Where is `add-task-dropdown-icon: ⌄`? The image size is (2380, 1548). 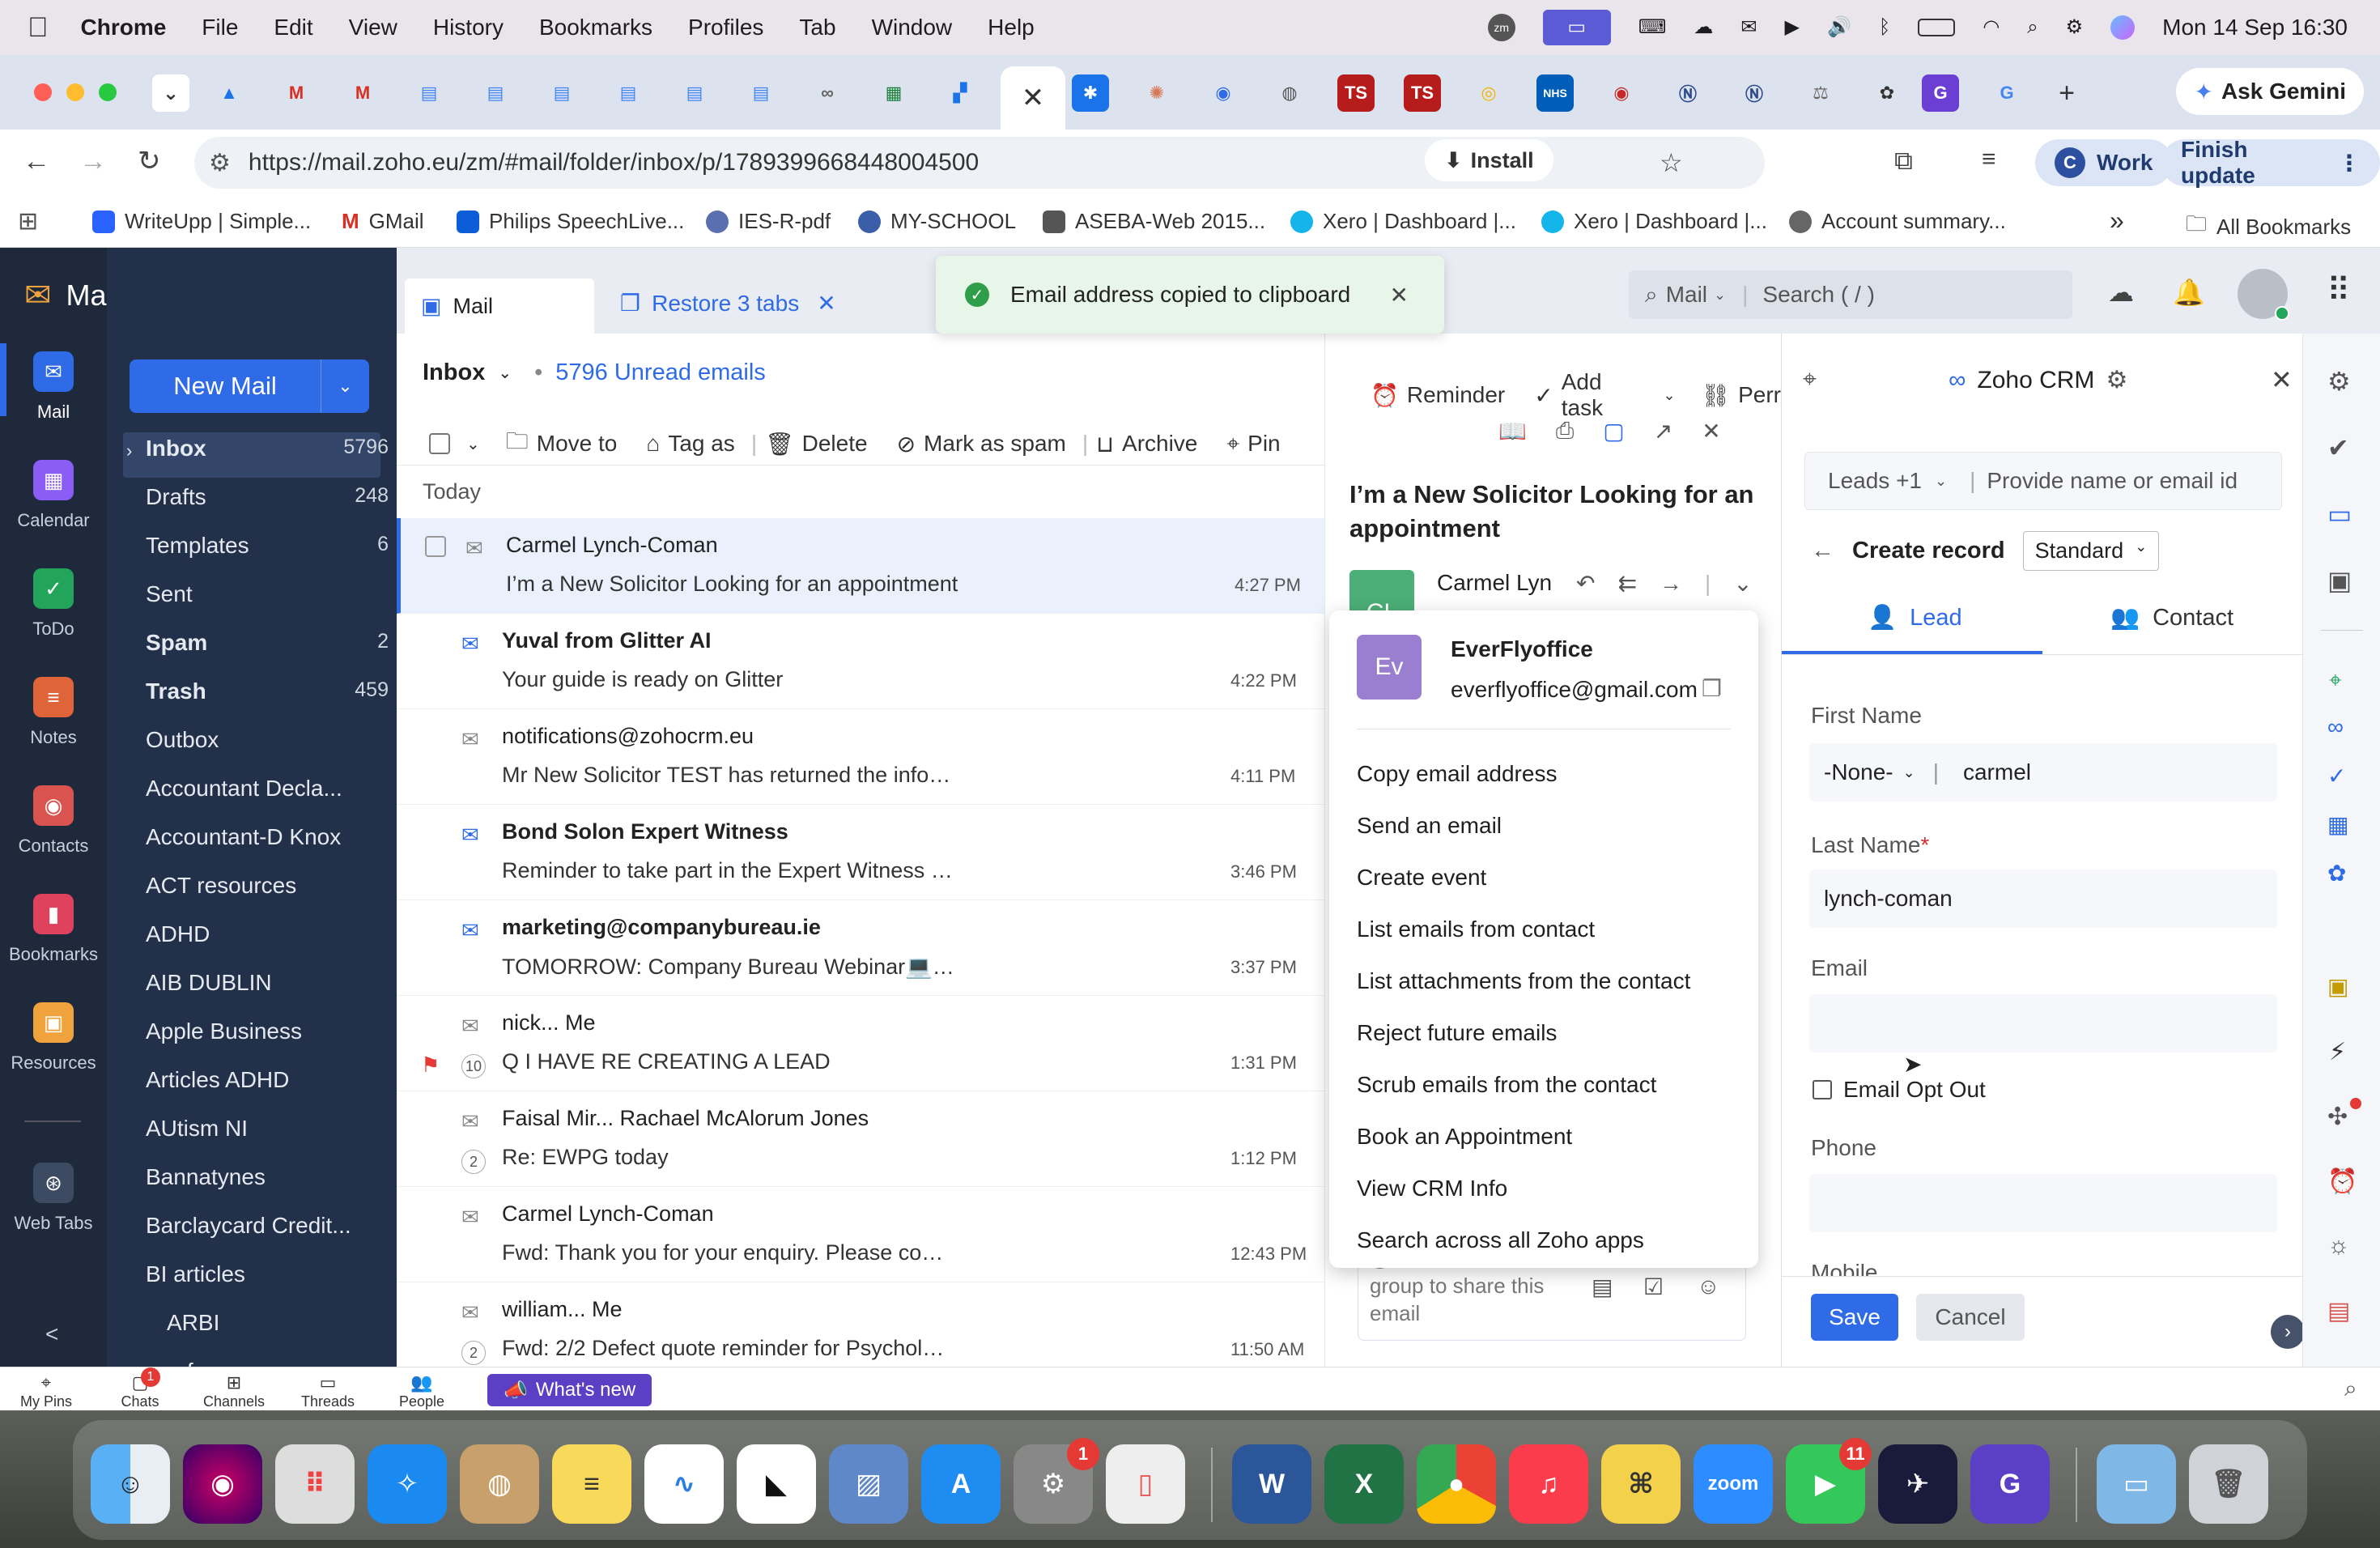 add-task-dropdown-icon: ⌄ is located at coordinates (1669, 395).